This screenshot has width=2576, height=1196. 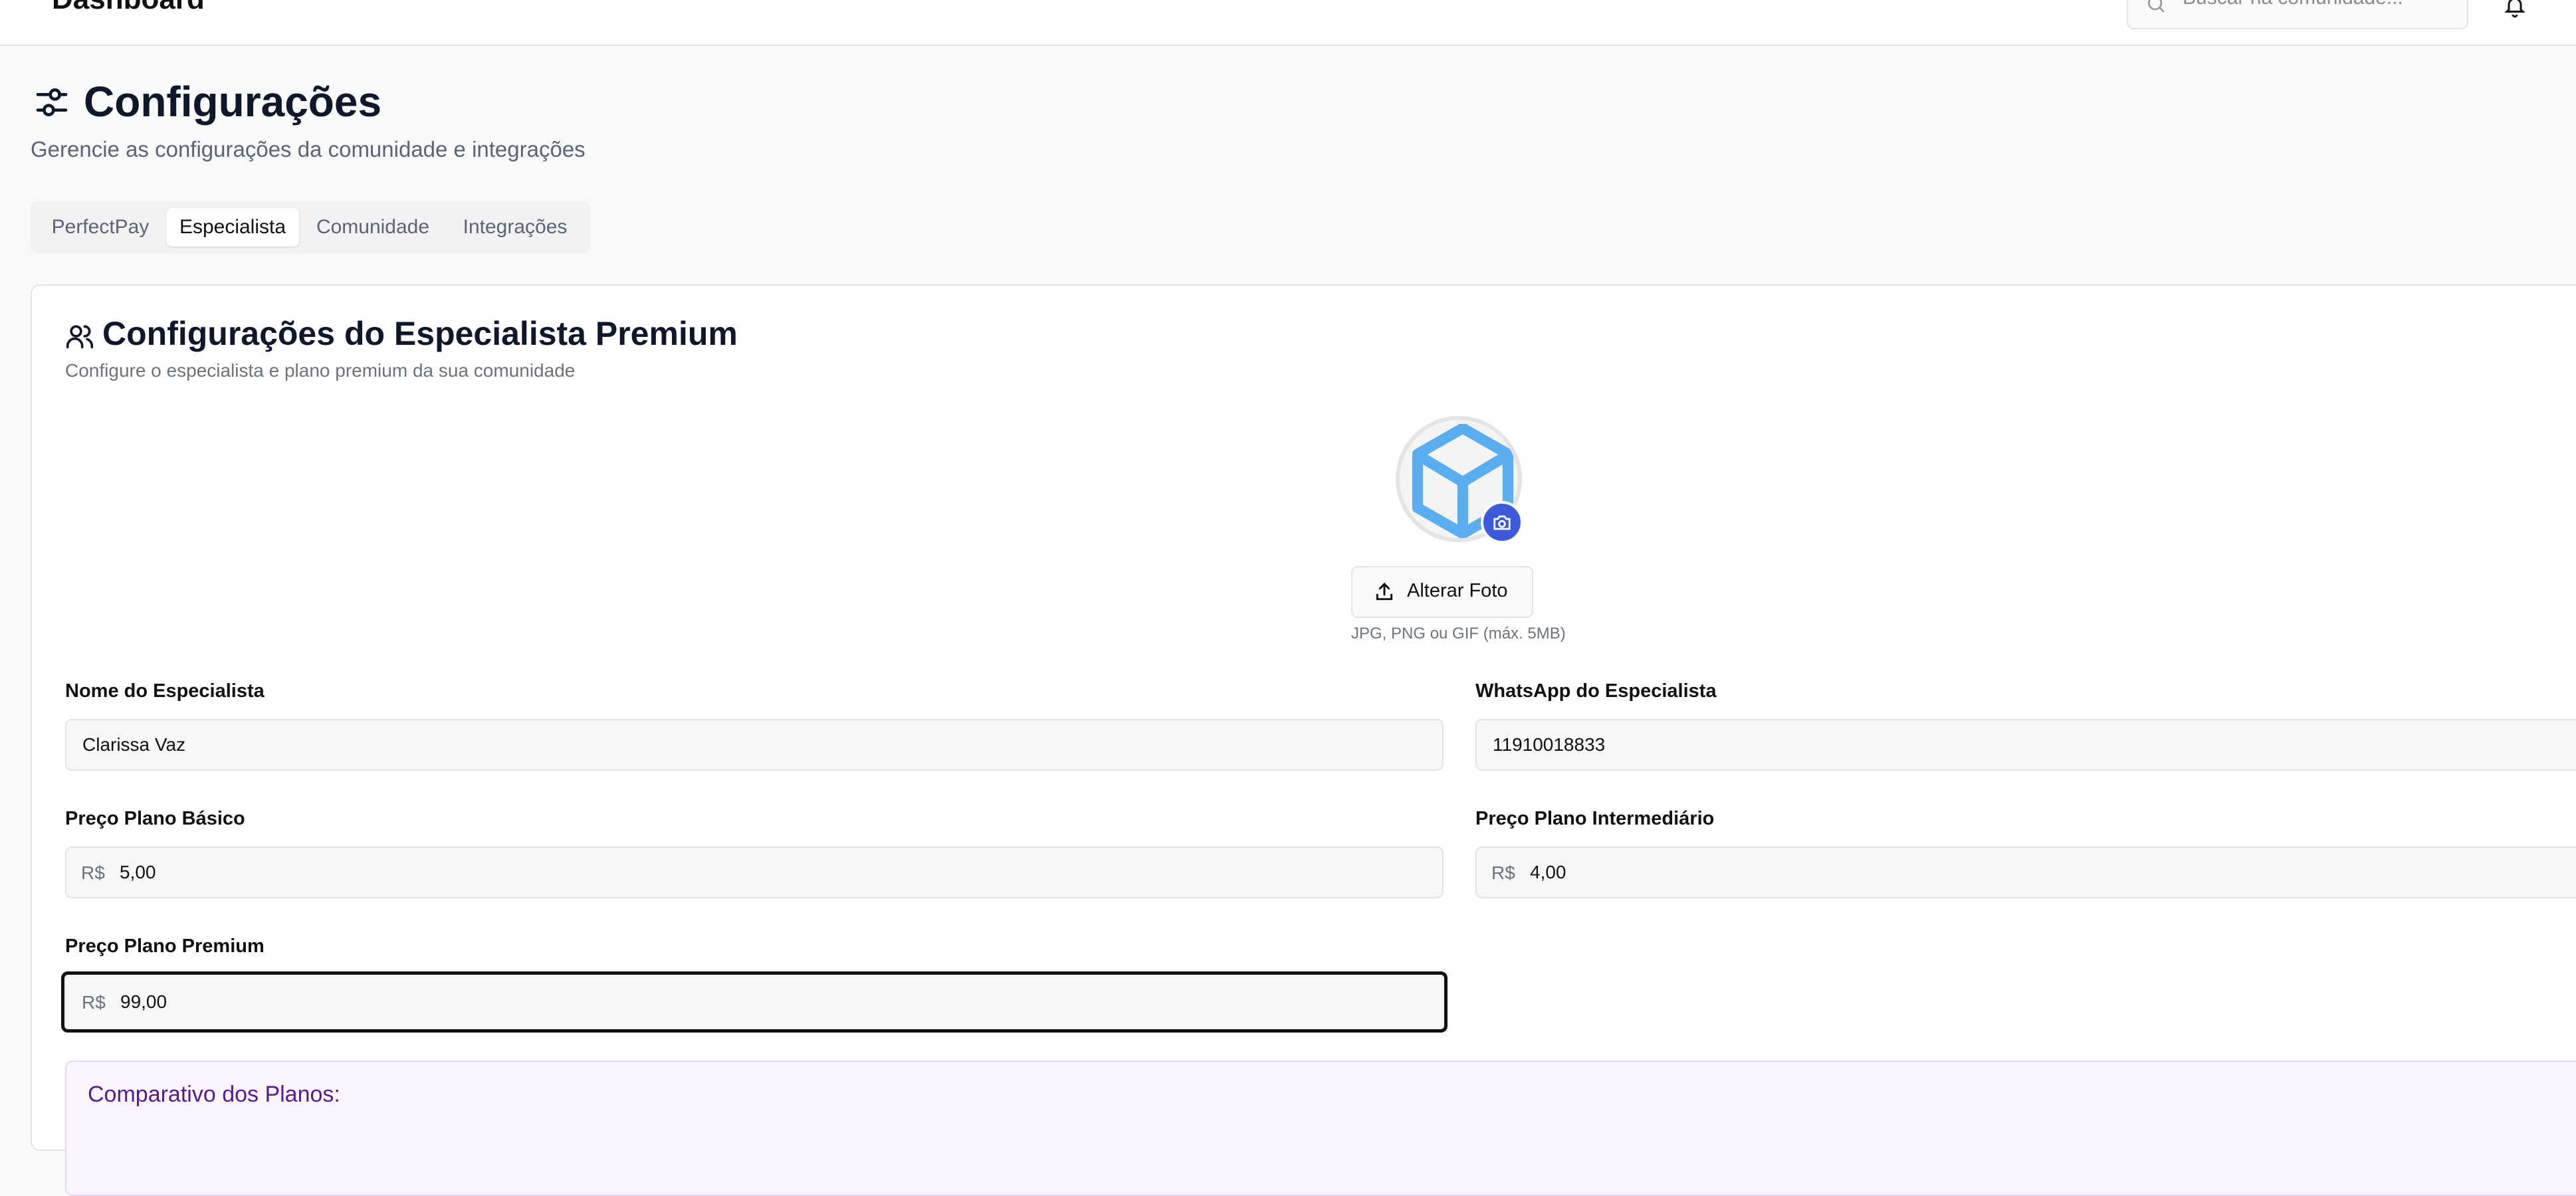 What do you see at coordinates (233, 102) in the screenshot?
I see `page-title: Configurações` at bounding box center [233, 102].